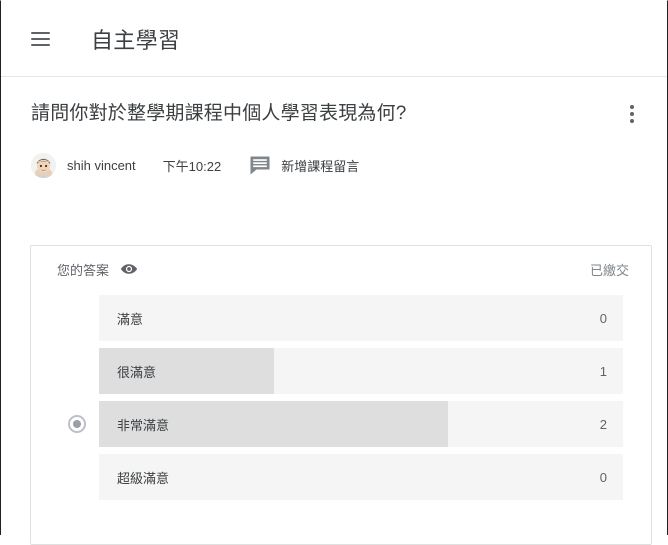  What do you see at coordinates (603, 371) in the screenshot?
I see `poll-option-count: 1` at bounding box center [603, 371].